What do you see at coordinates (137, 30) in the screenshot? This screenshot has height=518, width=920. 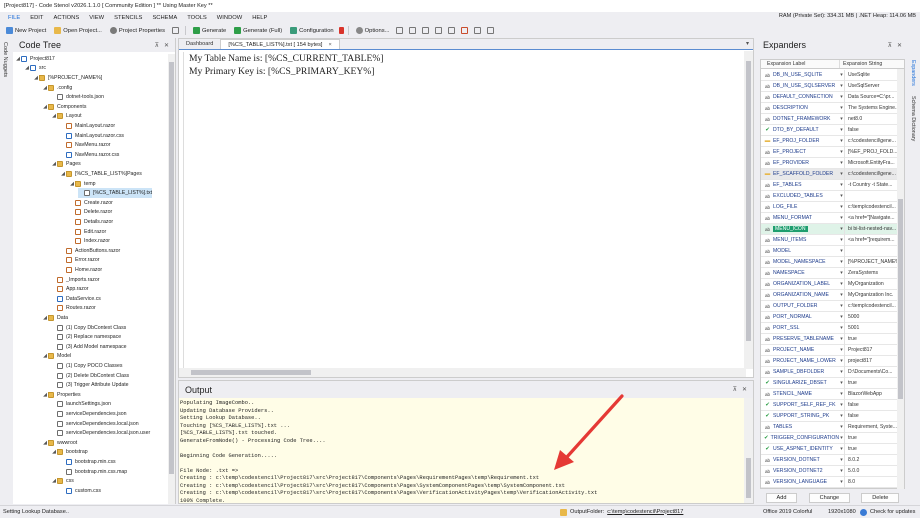 I see `project-properties-button: Project Properties` at bounding box center [137, 30].